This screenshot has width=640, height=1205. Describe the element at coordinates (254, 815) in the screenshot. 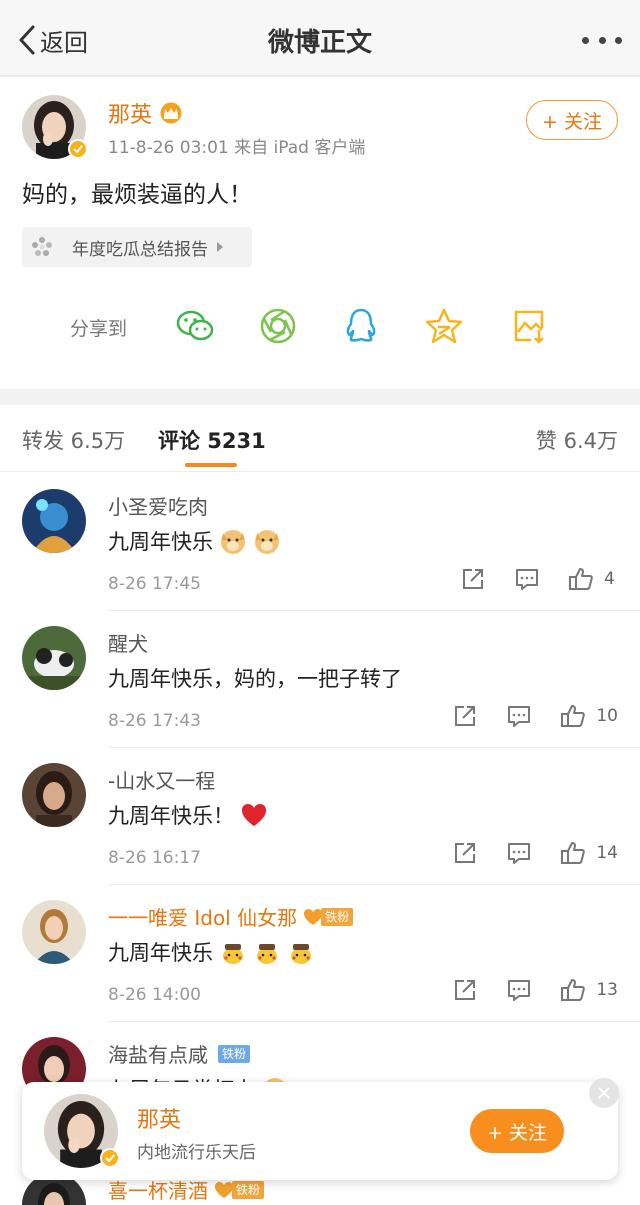

I see `heart-emoji-icon` at that location.